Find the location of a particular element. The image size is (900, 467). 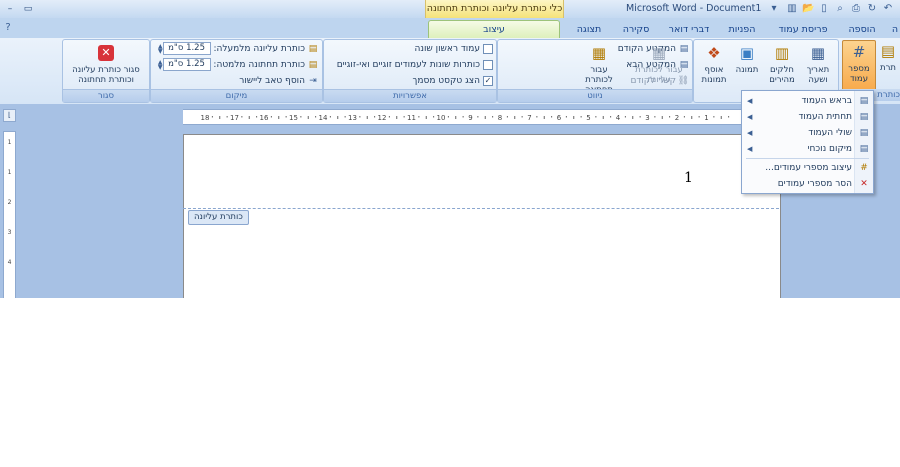

tab-mailings: דברי דואר is located at coordinates (689, 29).